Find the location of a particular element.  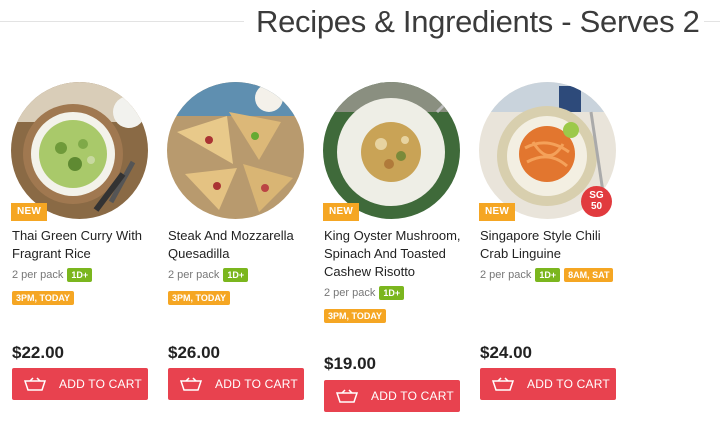

product-name: Singapore Style Chili Crab Linguine is located at coordinates (551, 245).